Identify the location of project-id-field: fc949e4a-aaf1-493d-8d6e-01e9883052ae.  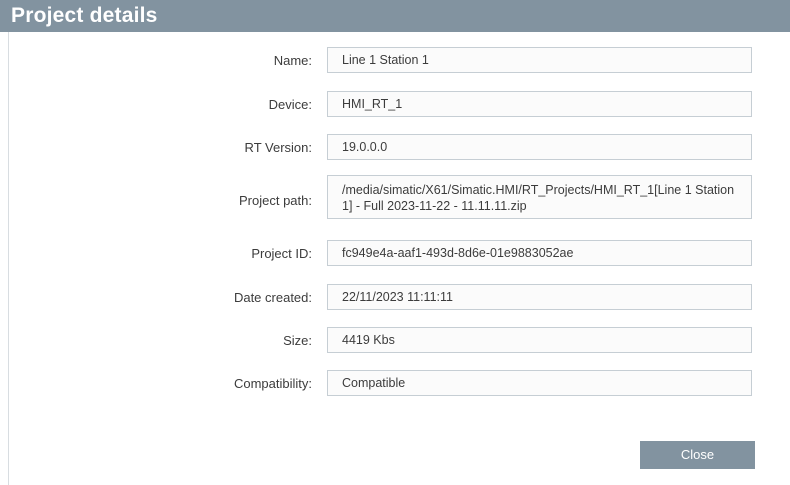
(539, 253).